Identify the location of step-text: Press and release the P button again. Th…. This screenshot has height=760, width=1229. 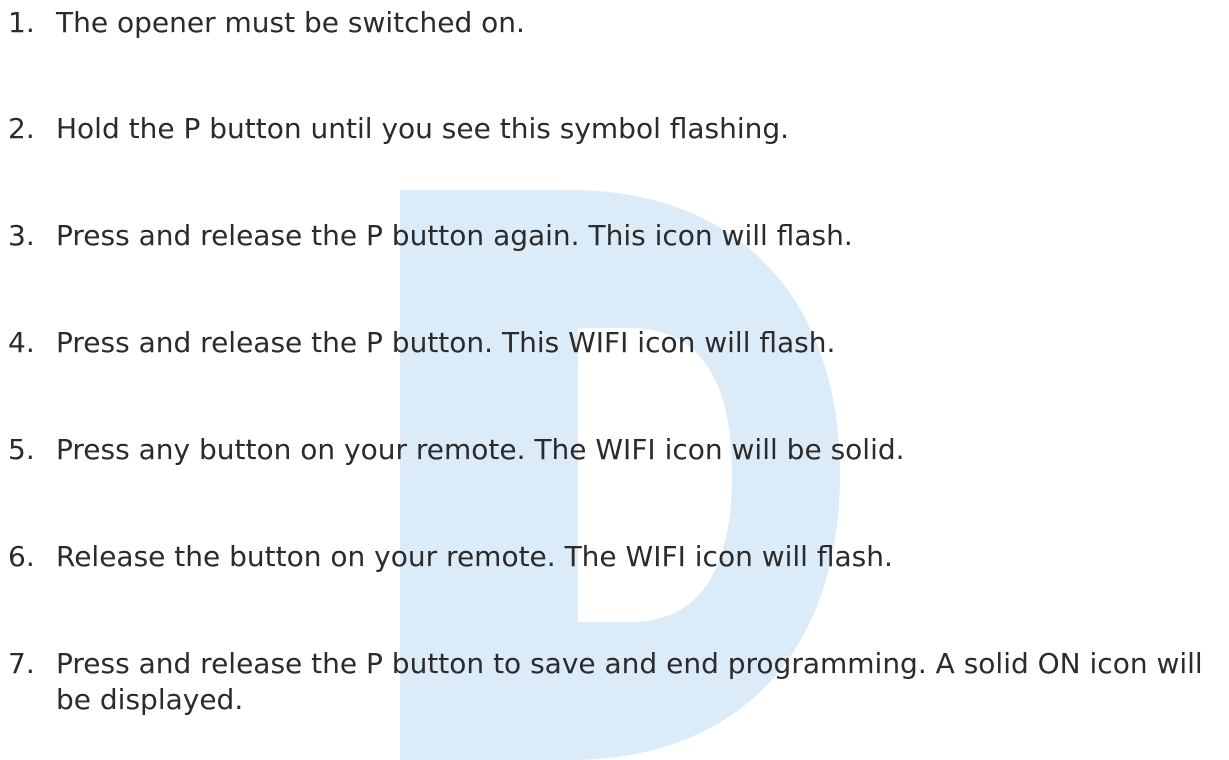
(454, 235).